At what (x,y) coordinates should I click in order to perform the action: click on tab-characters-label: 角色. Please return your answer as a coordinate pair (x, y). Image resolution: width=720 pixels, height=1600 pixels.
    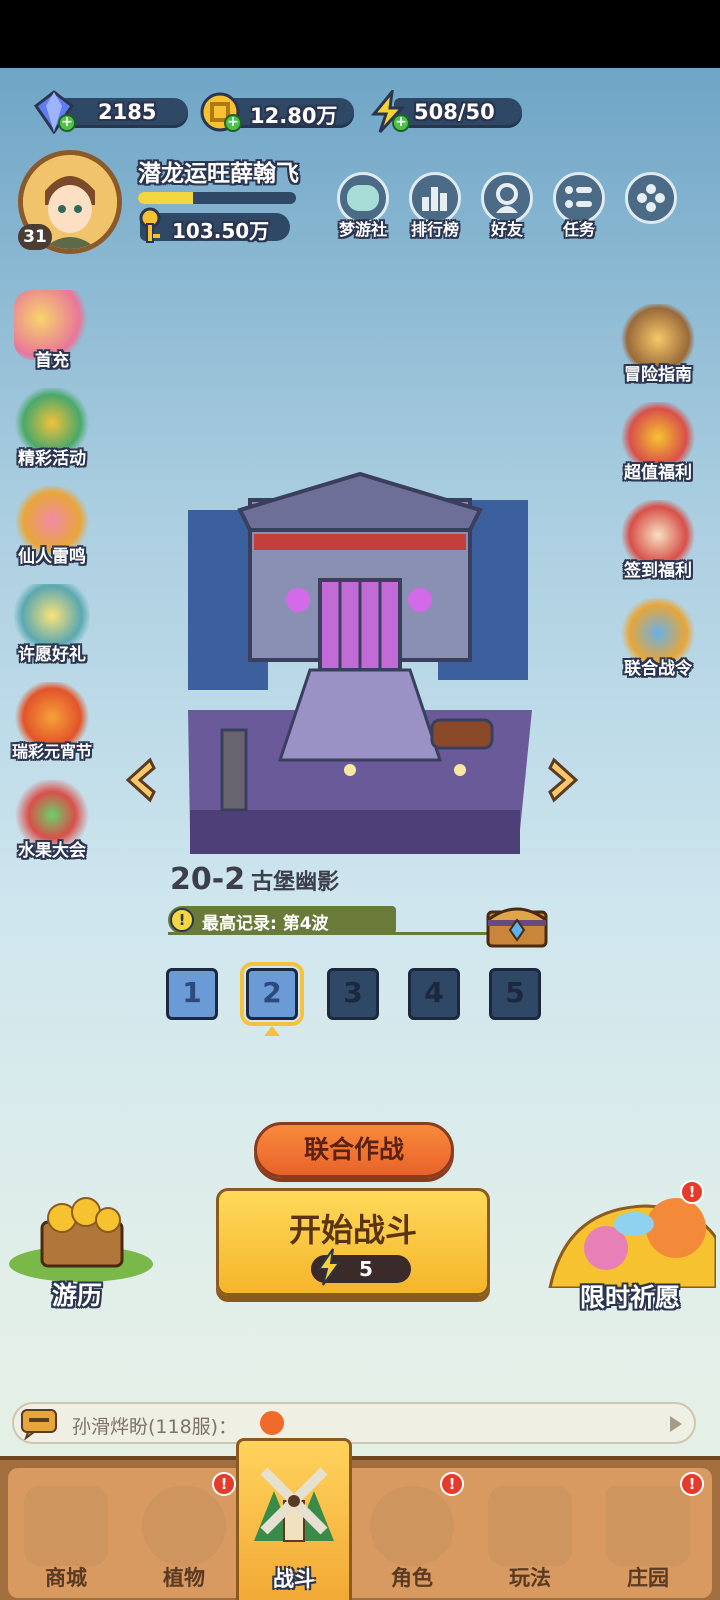
    Looking at the image, I should click on (412, 1578).